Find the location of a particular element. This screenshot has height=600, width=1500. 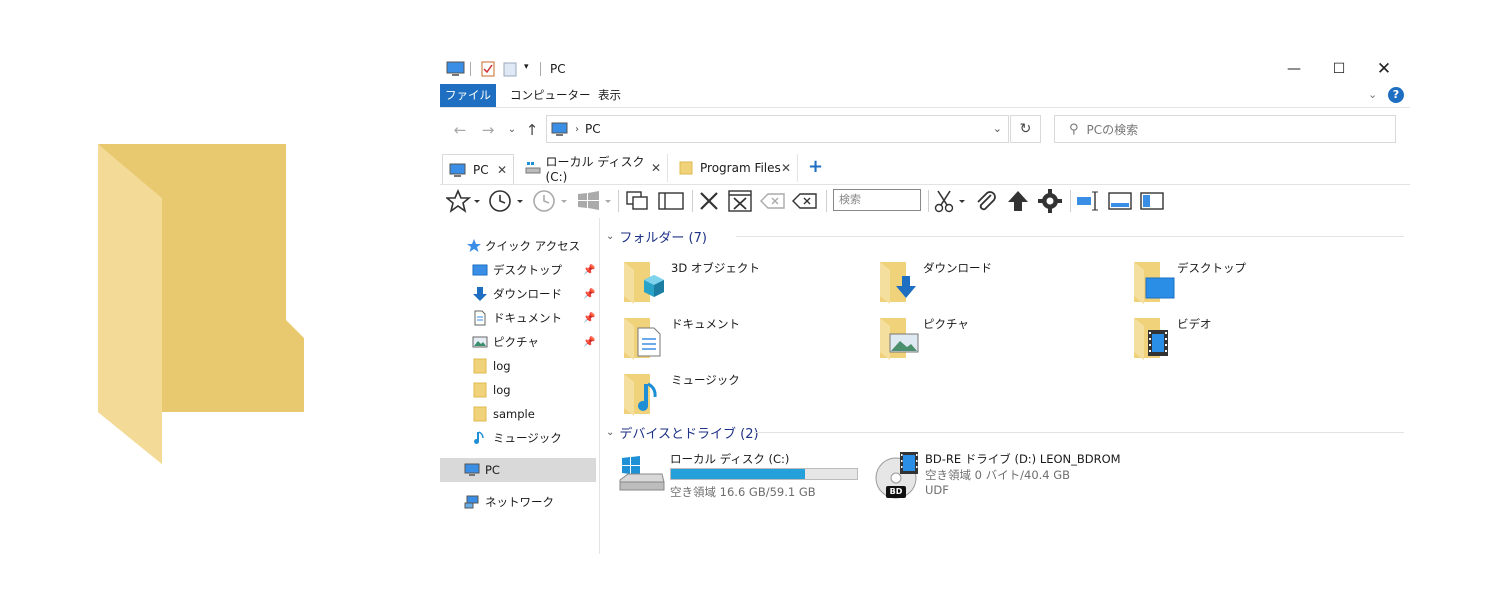

folder-desktop: デスクトップ is located at coordinates (1252, 284).